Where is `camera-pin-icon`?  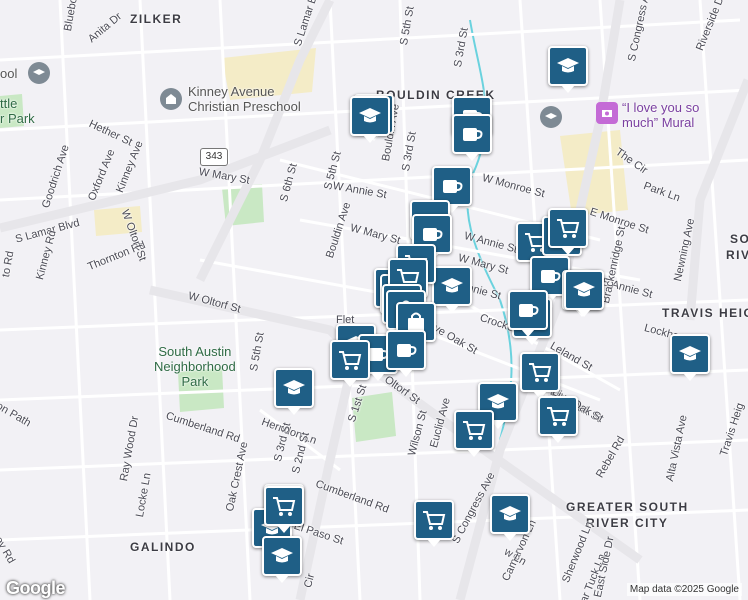 camera-pin-icon is located at coordinates (607, 113).